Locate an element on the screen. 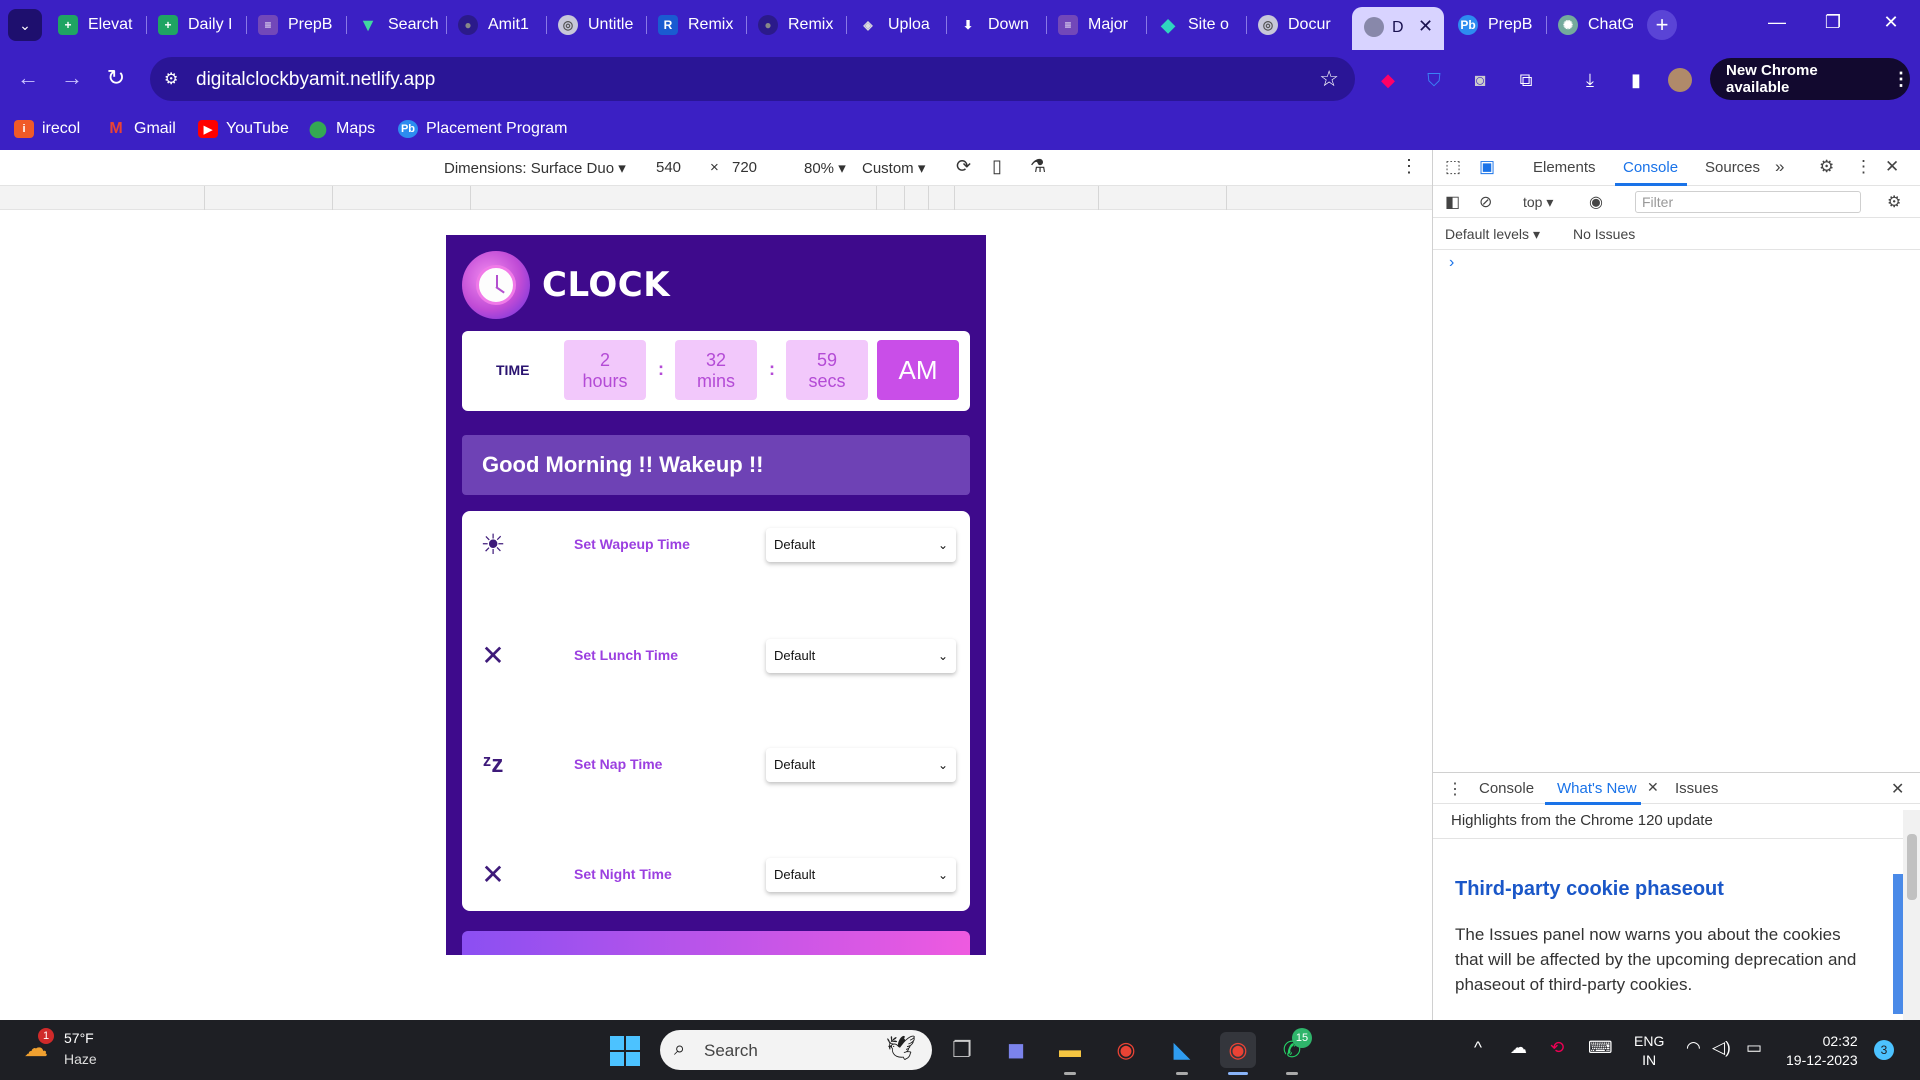 Image resolution: width=1920 pixels, height=1080 pixels. scrollbar-thumb is located at coordinates (1912, 867).